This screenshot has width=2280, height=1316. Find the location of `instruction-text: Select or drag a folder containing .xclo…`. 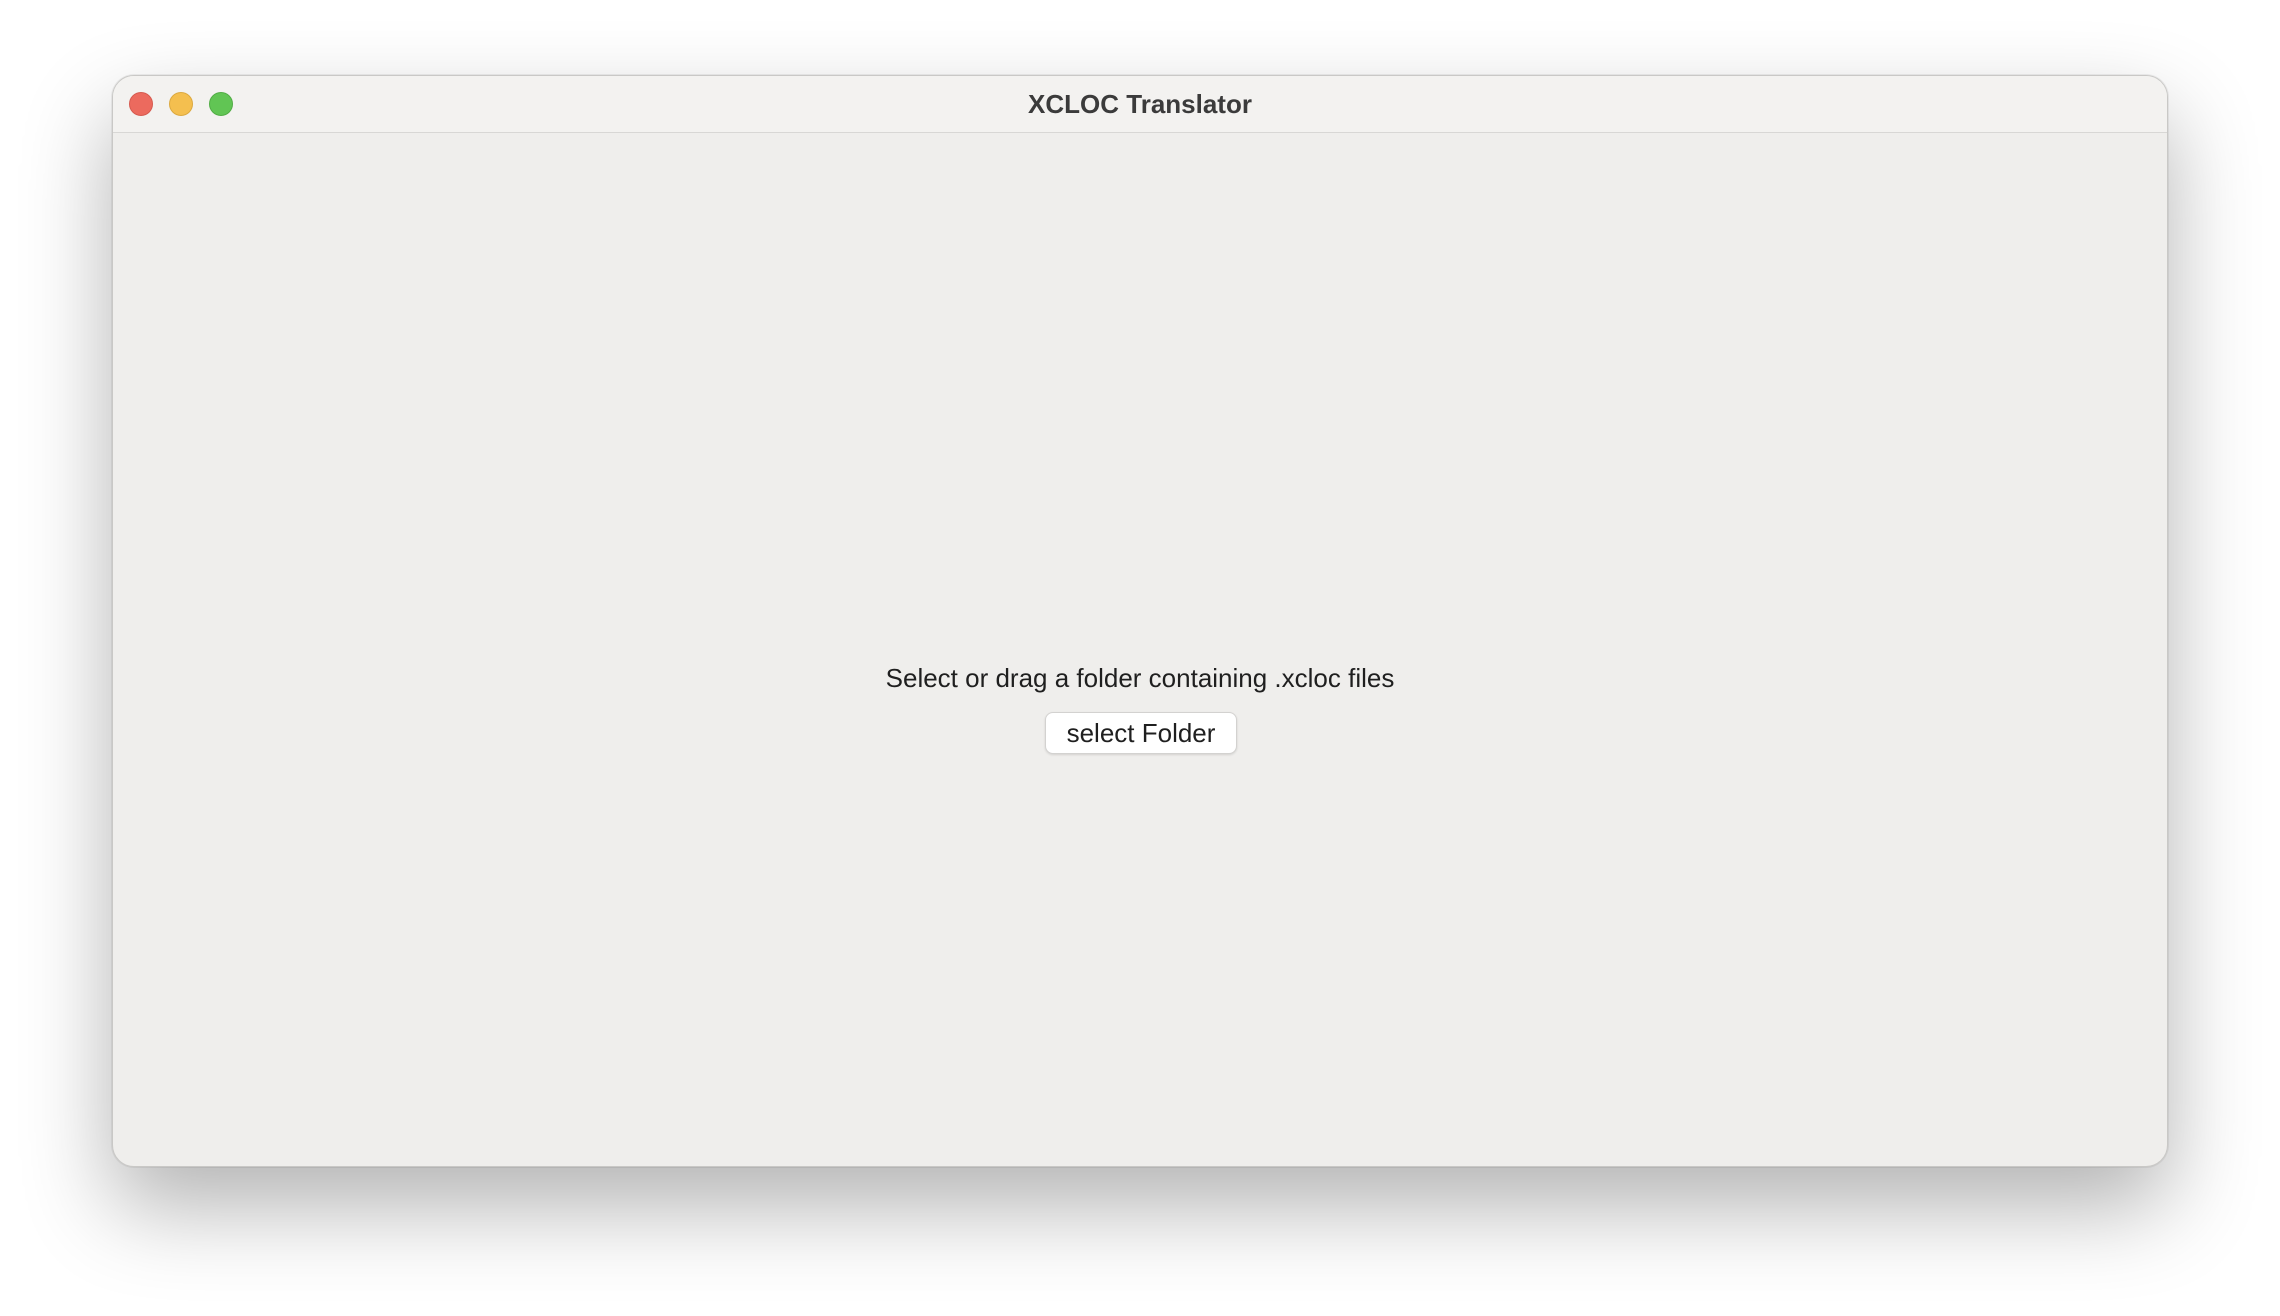

instruction-text: Select or drag a folder containing .xclo… is located at coordinates (1140, 678).